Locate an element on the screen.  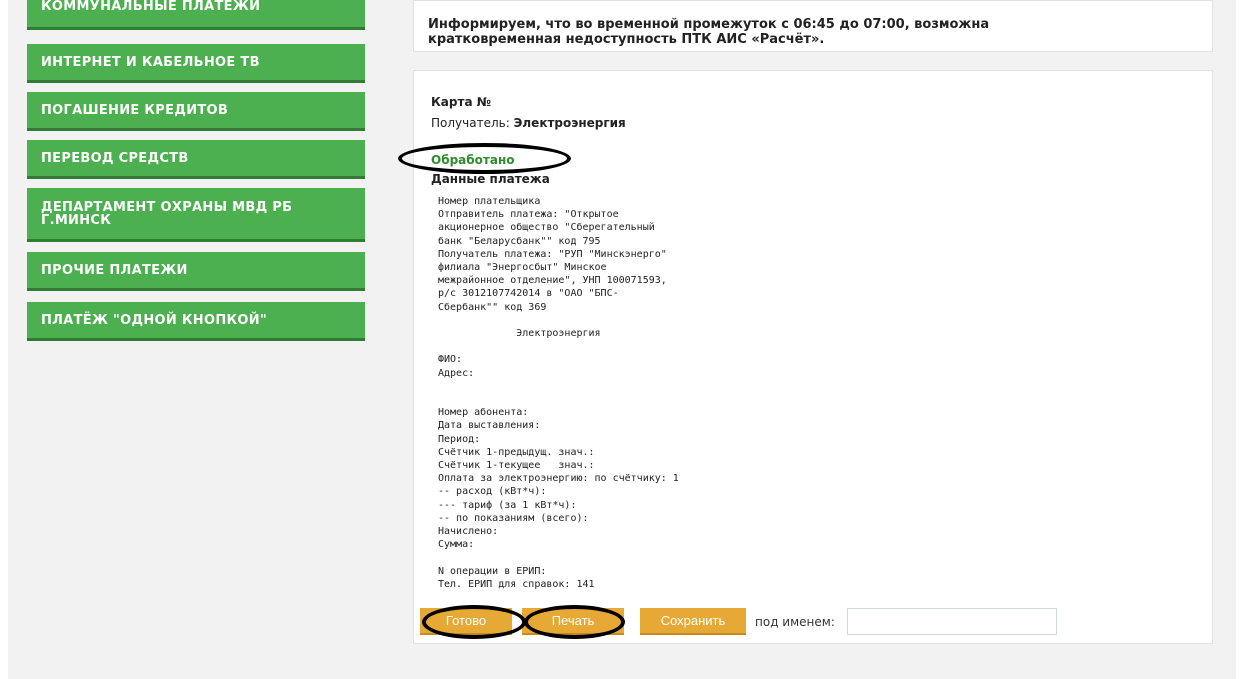
sidebar-item-label: Департамент охраны МВД РБ г.Минск is located at coordinates (167, 213).